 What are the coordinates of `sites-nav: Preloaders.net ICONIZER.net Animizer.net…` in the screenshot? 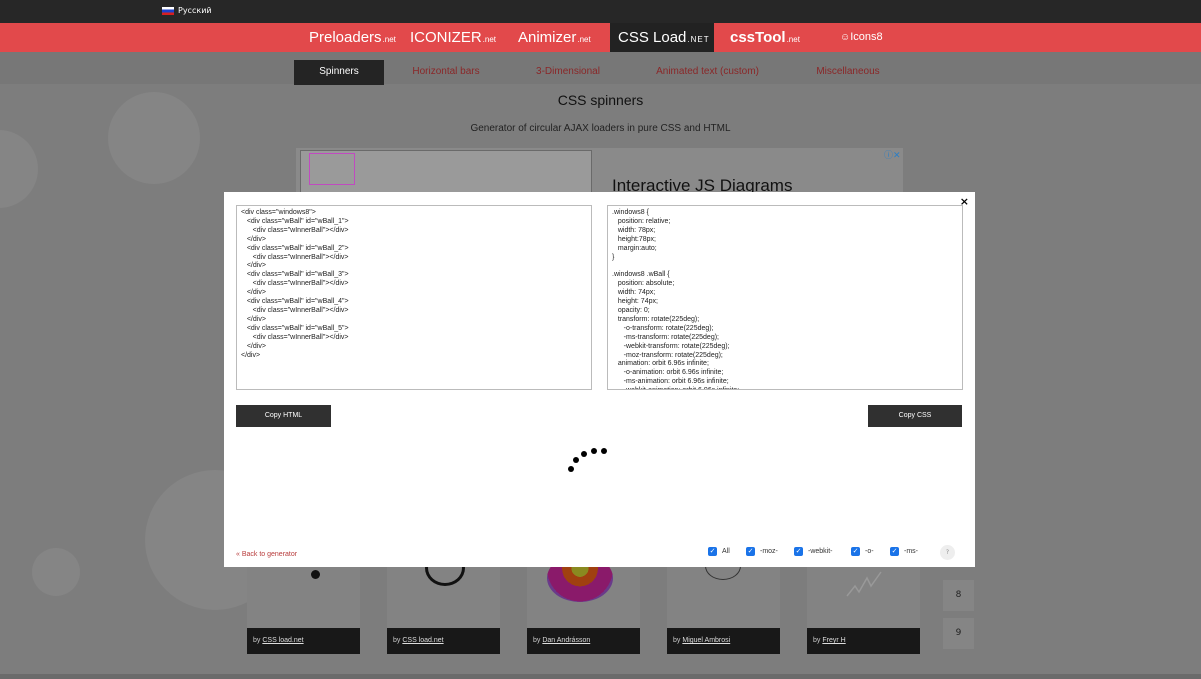 It's located at (600, 37).